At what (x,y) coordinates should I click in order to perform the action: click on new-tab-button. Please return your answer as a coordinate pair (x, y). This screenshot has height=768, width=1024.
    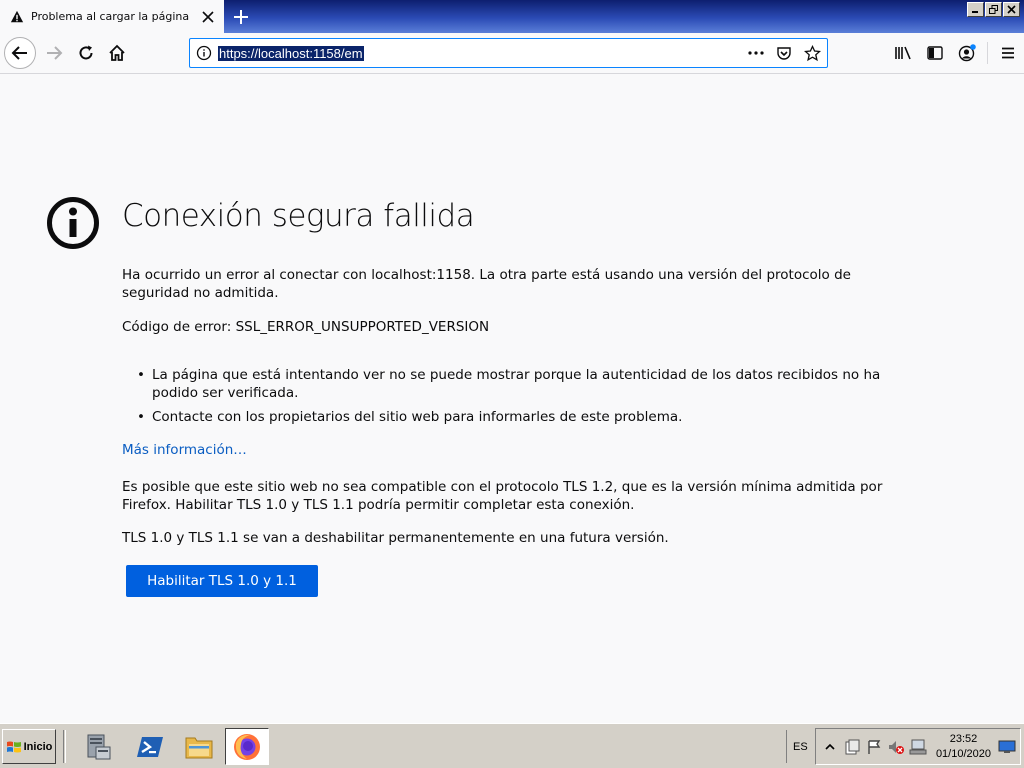
    Looking at the image, I should click on (241, 17).